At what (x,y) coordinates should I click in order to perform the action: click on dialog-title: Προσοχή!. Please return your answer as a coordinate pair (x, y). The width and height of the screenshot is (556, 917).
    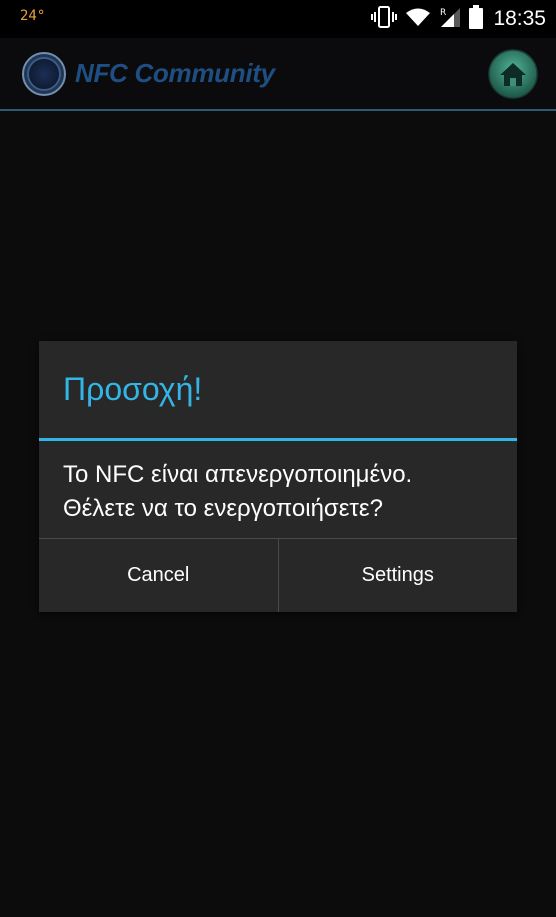
    Looking at the image, I should click on (133, 389).